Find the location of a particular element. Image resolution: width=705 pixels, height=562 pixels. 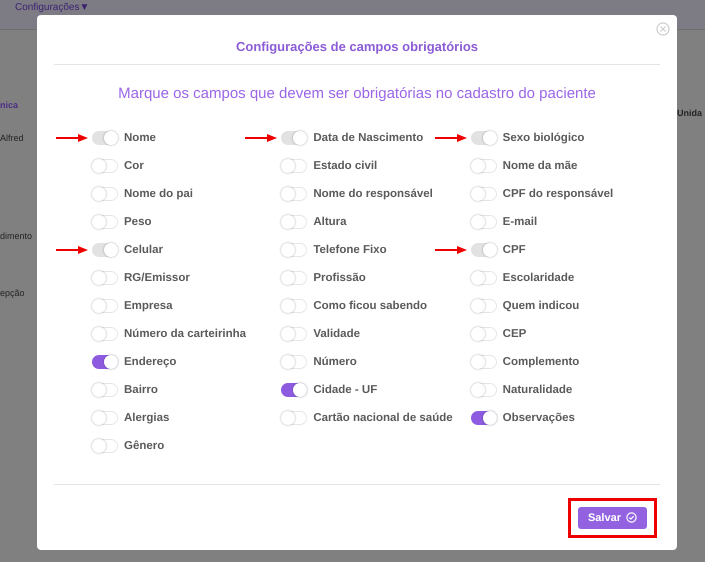

field-label: E-mail is located at coordinates (520, 222).